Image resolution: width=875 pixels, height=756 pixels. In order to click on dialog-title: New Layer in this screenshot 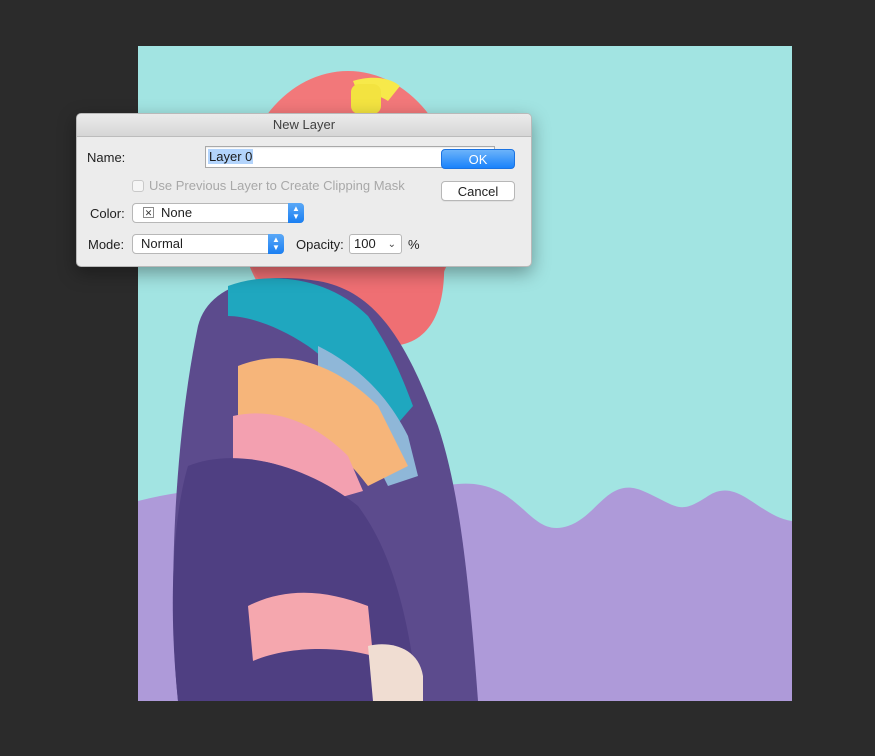, I will do `click(304, 124)`.